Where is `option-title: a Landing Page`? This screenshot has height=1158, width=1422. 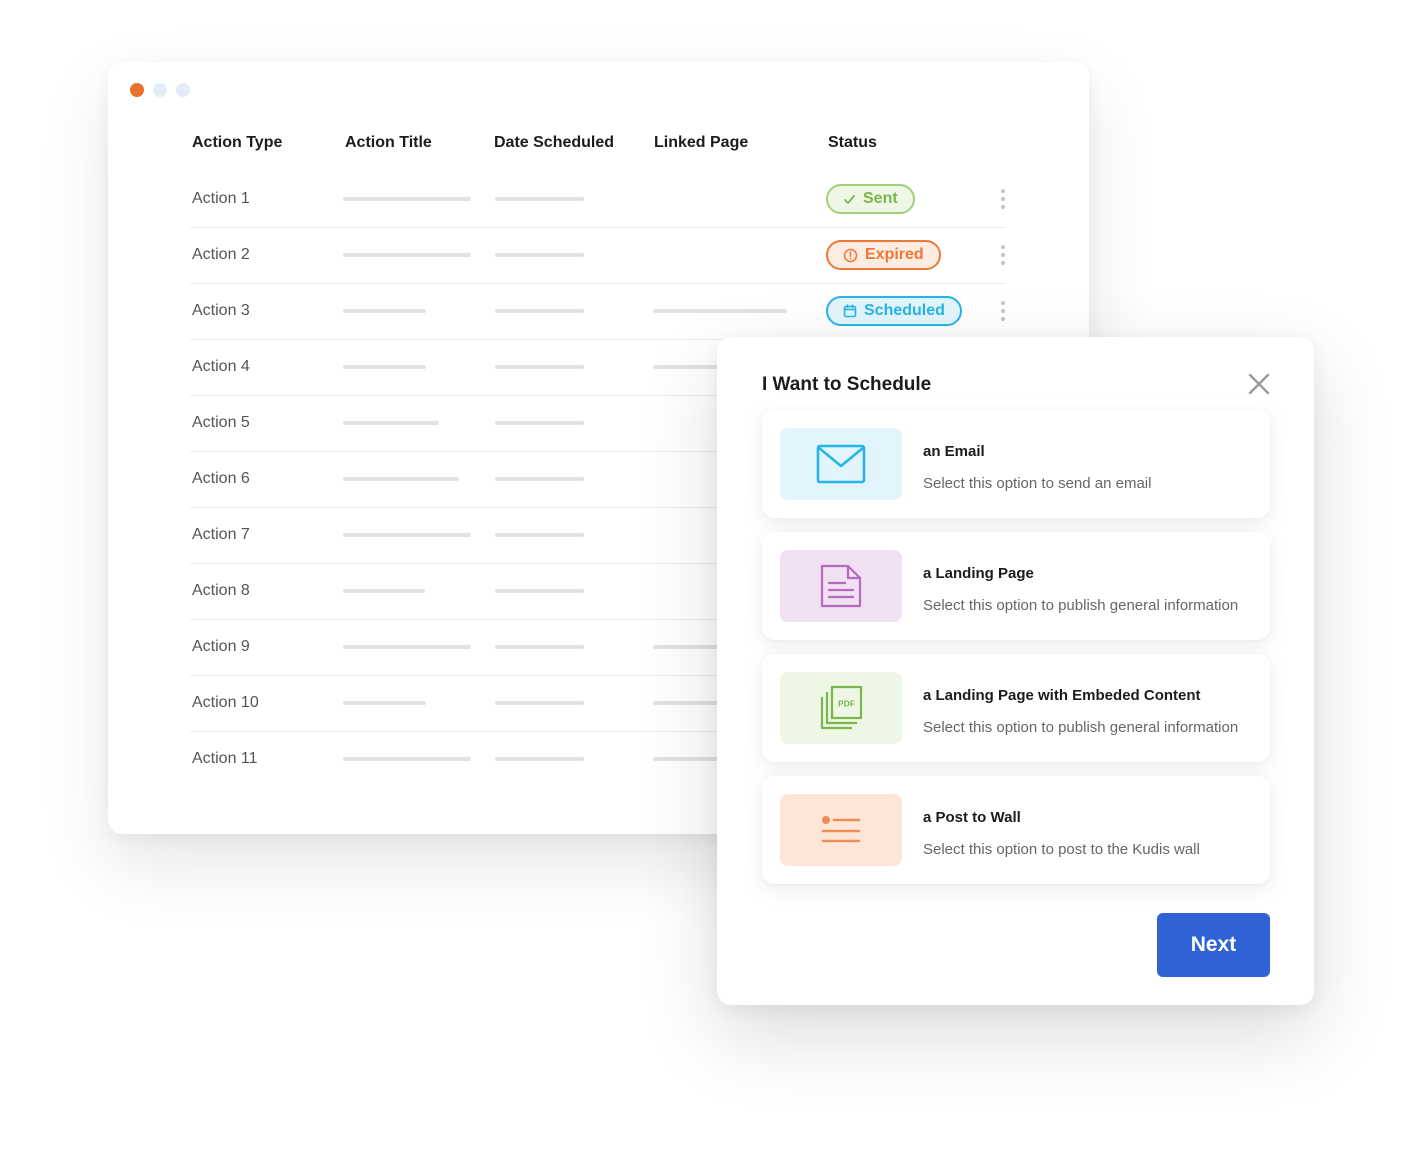
option-title: a Landing Page is located at coordinates (978, 573).